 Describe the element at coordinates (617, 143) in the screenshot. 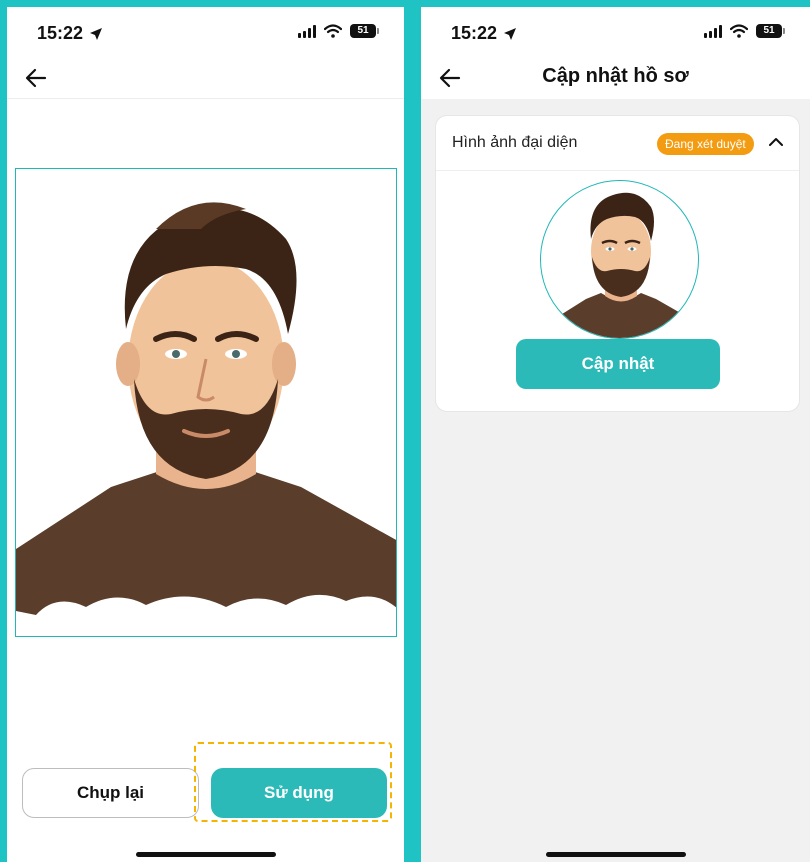

I see `card-header: Hình ảnh đại diện Đang xét duyệt` at that location.